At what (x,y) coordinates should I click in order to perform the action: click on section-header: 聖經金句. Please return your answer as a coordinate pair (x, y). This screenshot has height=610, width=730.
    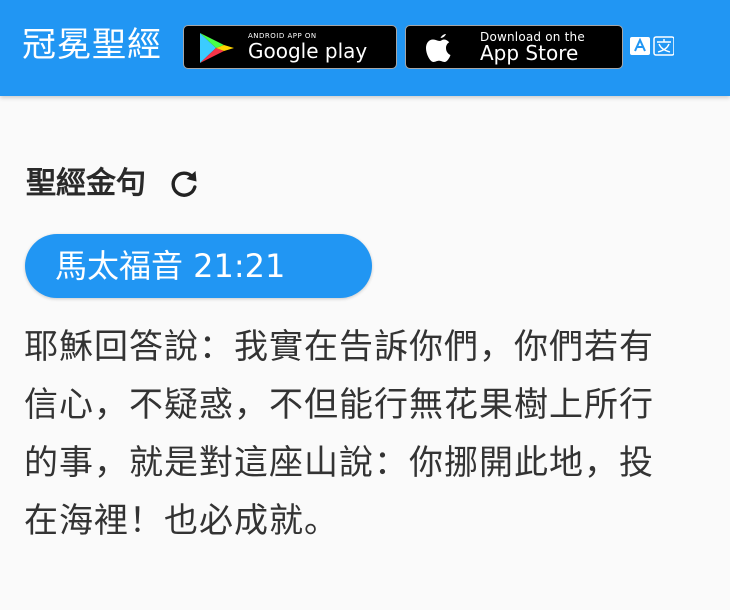
    Looking at the image, I should click on (113, 184).